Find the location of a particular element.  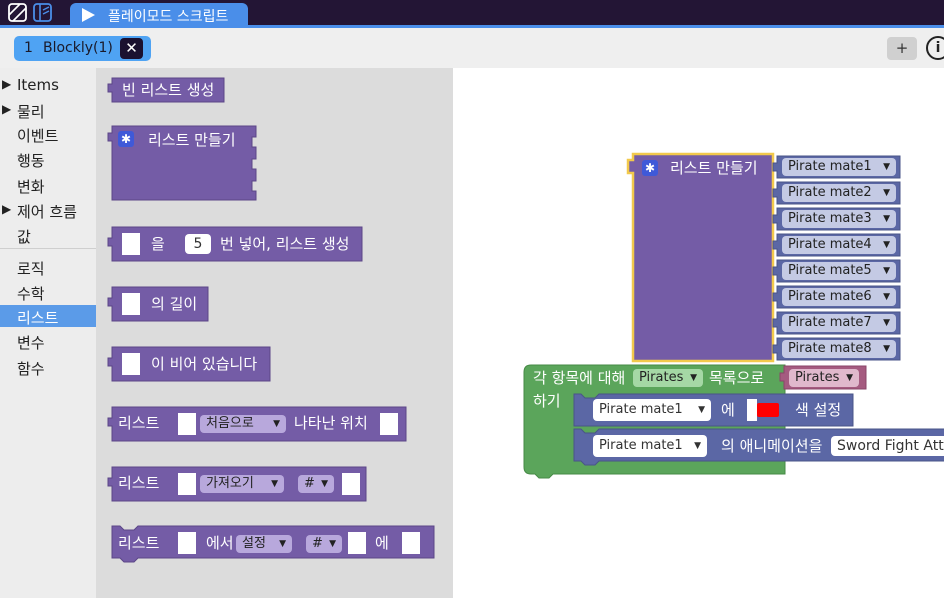

block-item-pirate-mate3: Pirate mate3 ▼ is located at coordinates (836, 219).